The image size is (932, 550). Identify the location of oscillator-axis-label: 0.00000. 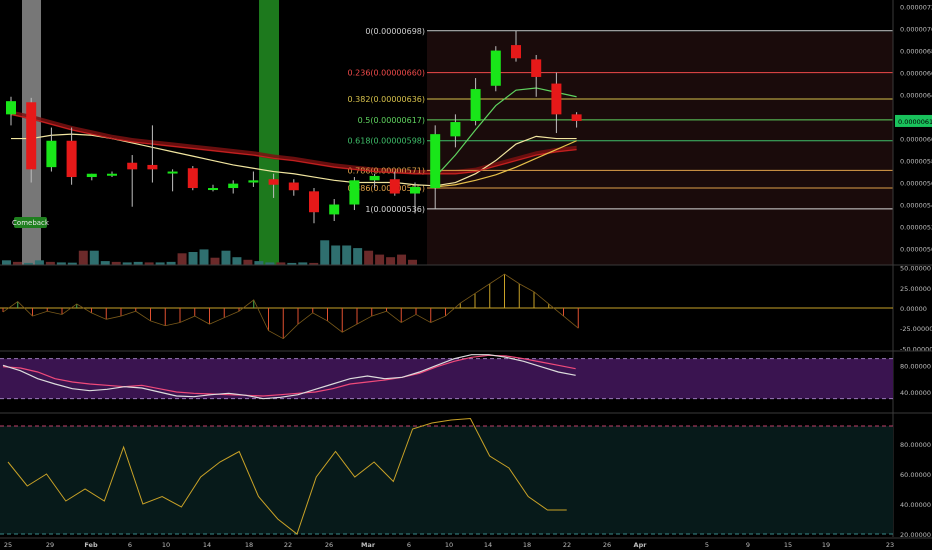
(913, 309).